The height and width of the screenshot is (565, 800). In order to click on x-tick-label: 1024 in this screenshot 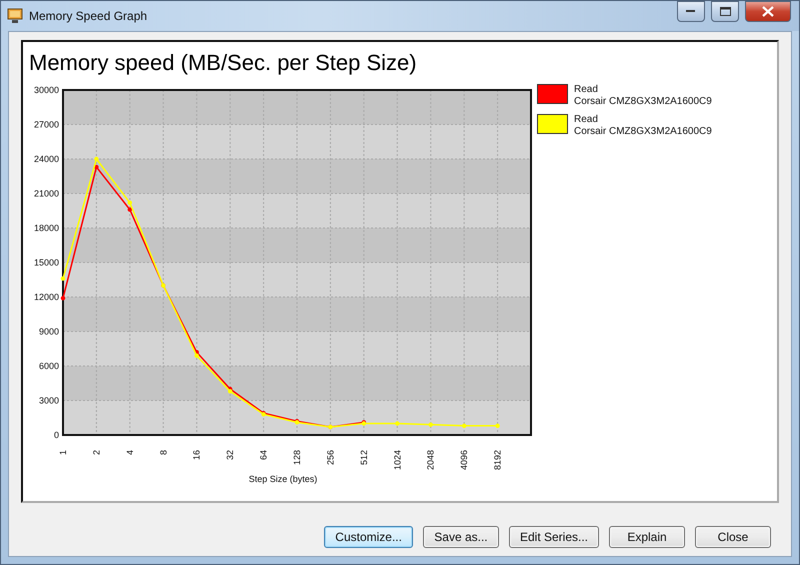, I will do `click(397, 460)`.